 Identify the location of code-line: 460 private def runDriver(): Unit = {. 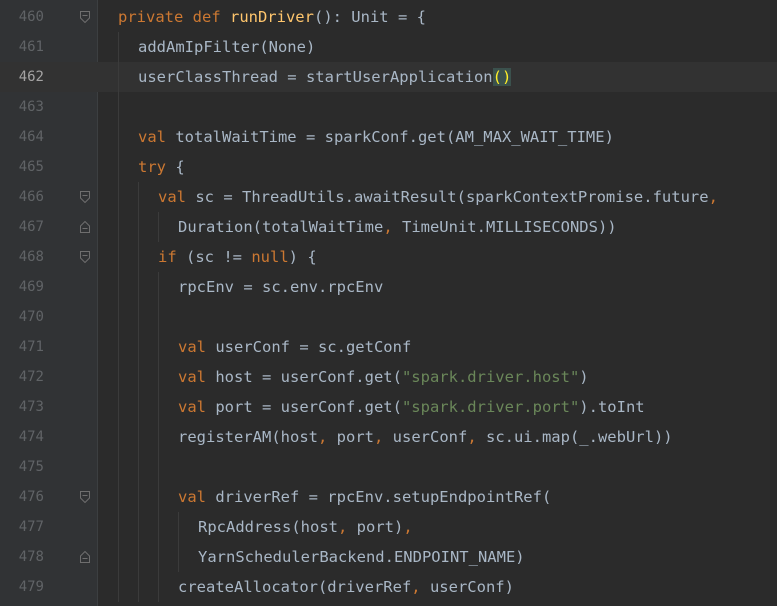
(388, 17).